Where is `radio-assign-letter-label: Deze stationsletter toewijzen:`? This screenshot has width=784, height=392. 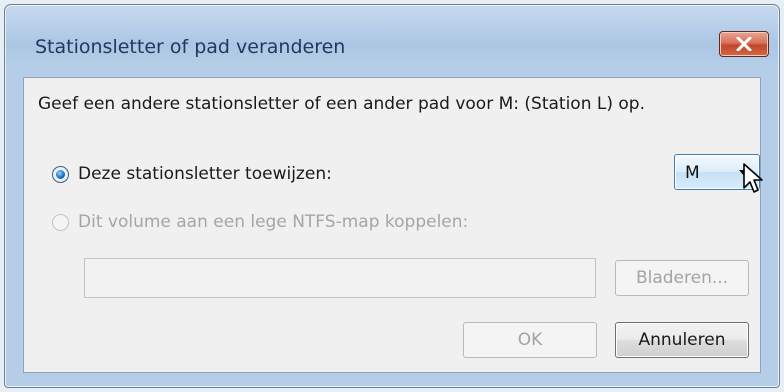
radio-assign-letter-label: Deze stationsletter toewijzen: is located at coordinates (205, 174).